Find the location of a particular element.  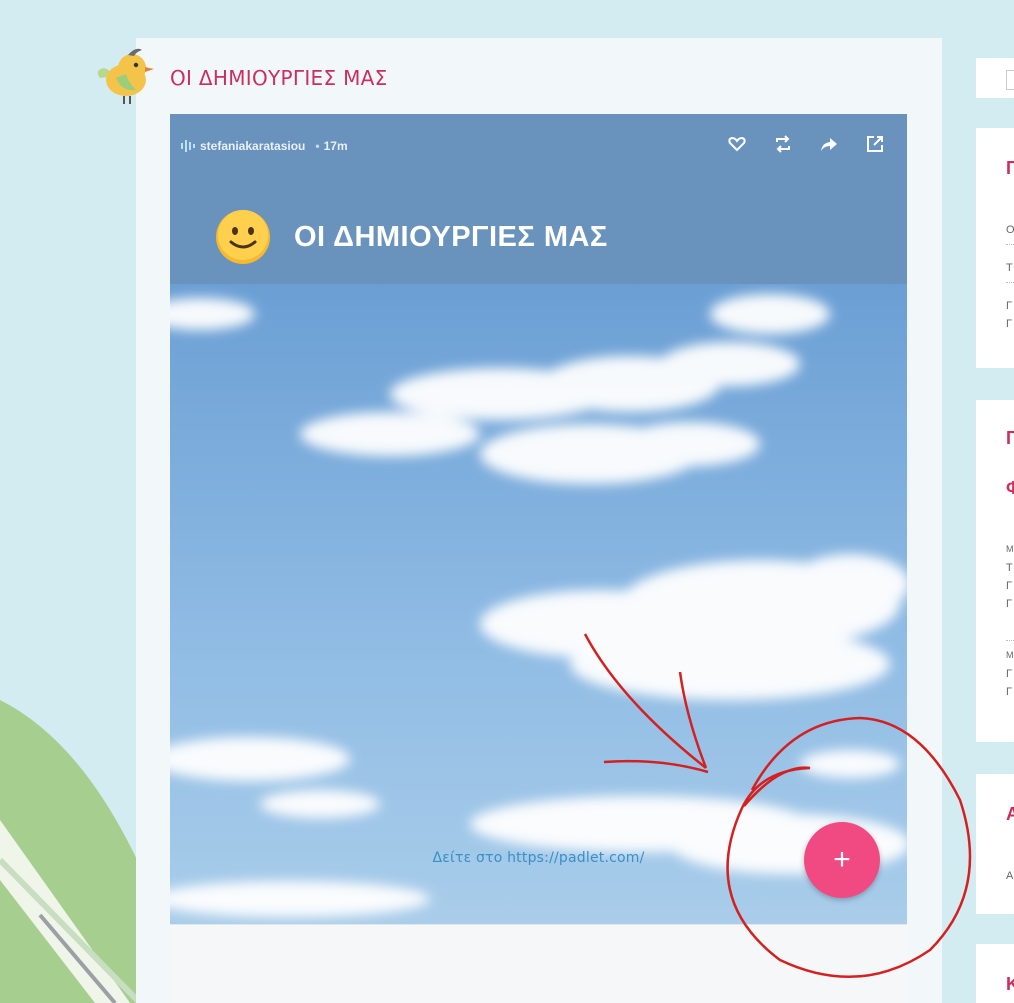

widget-title: Α is located at coordinates (1010, 814).